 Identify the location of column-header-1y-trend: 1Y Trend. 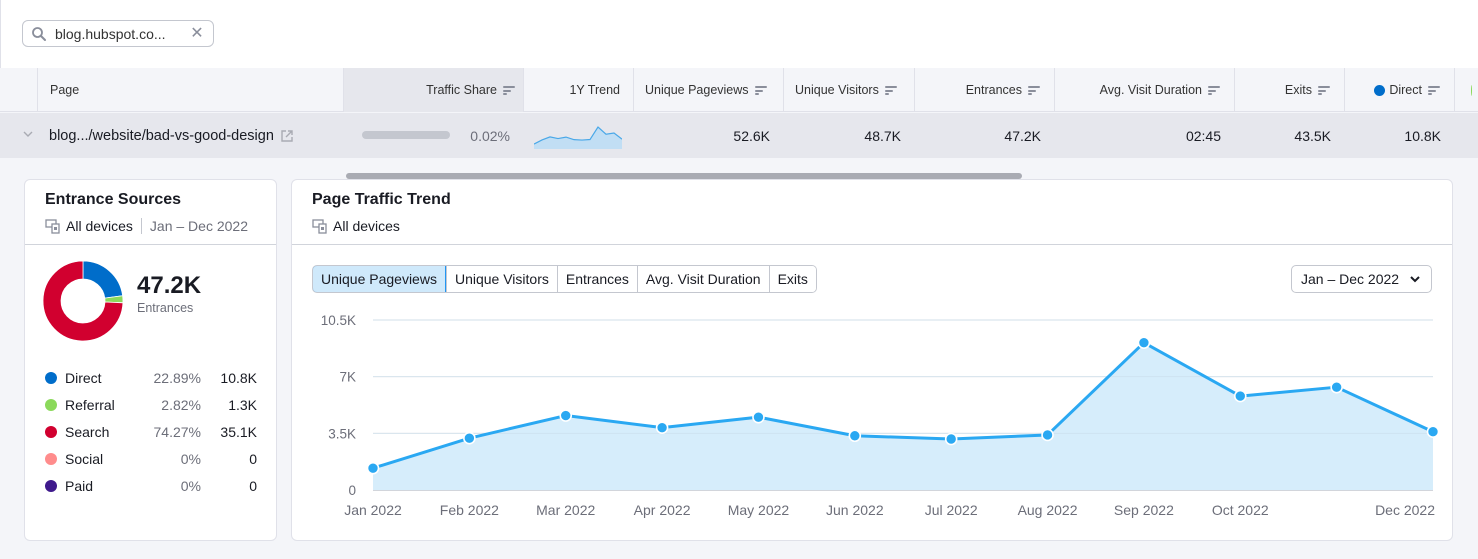
(578, 90).